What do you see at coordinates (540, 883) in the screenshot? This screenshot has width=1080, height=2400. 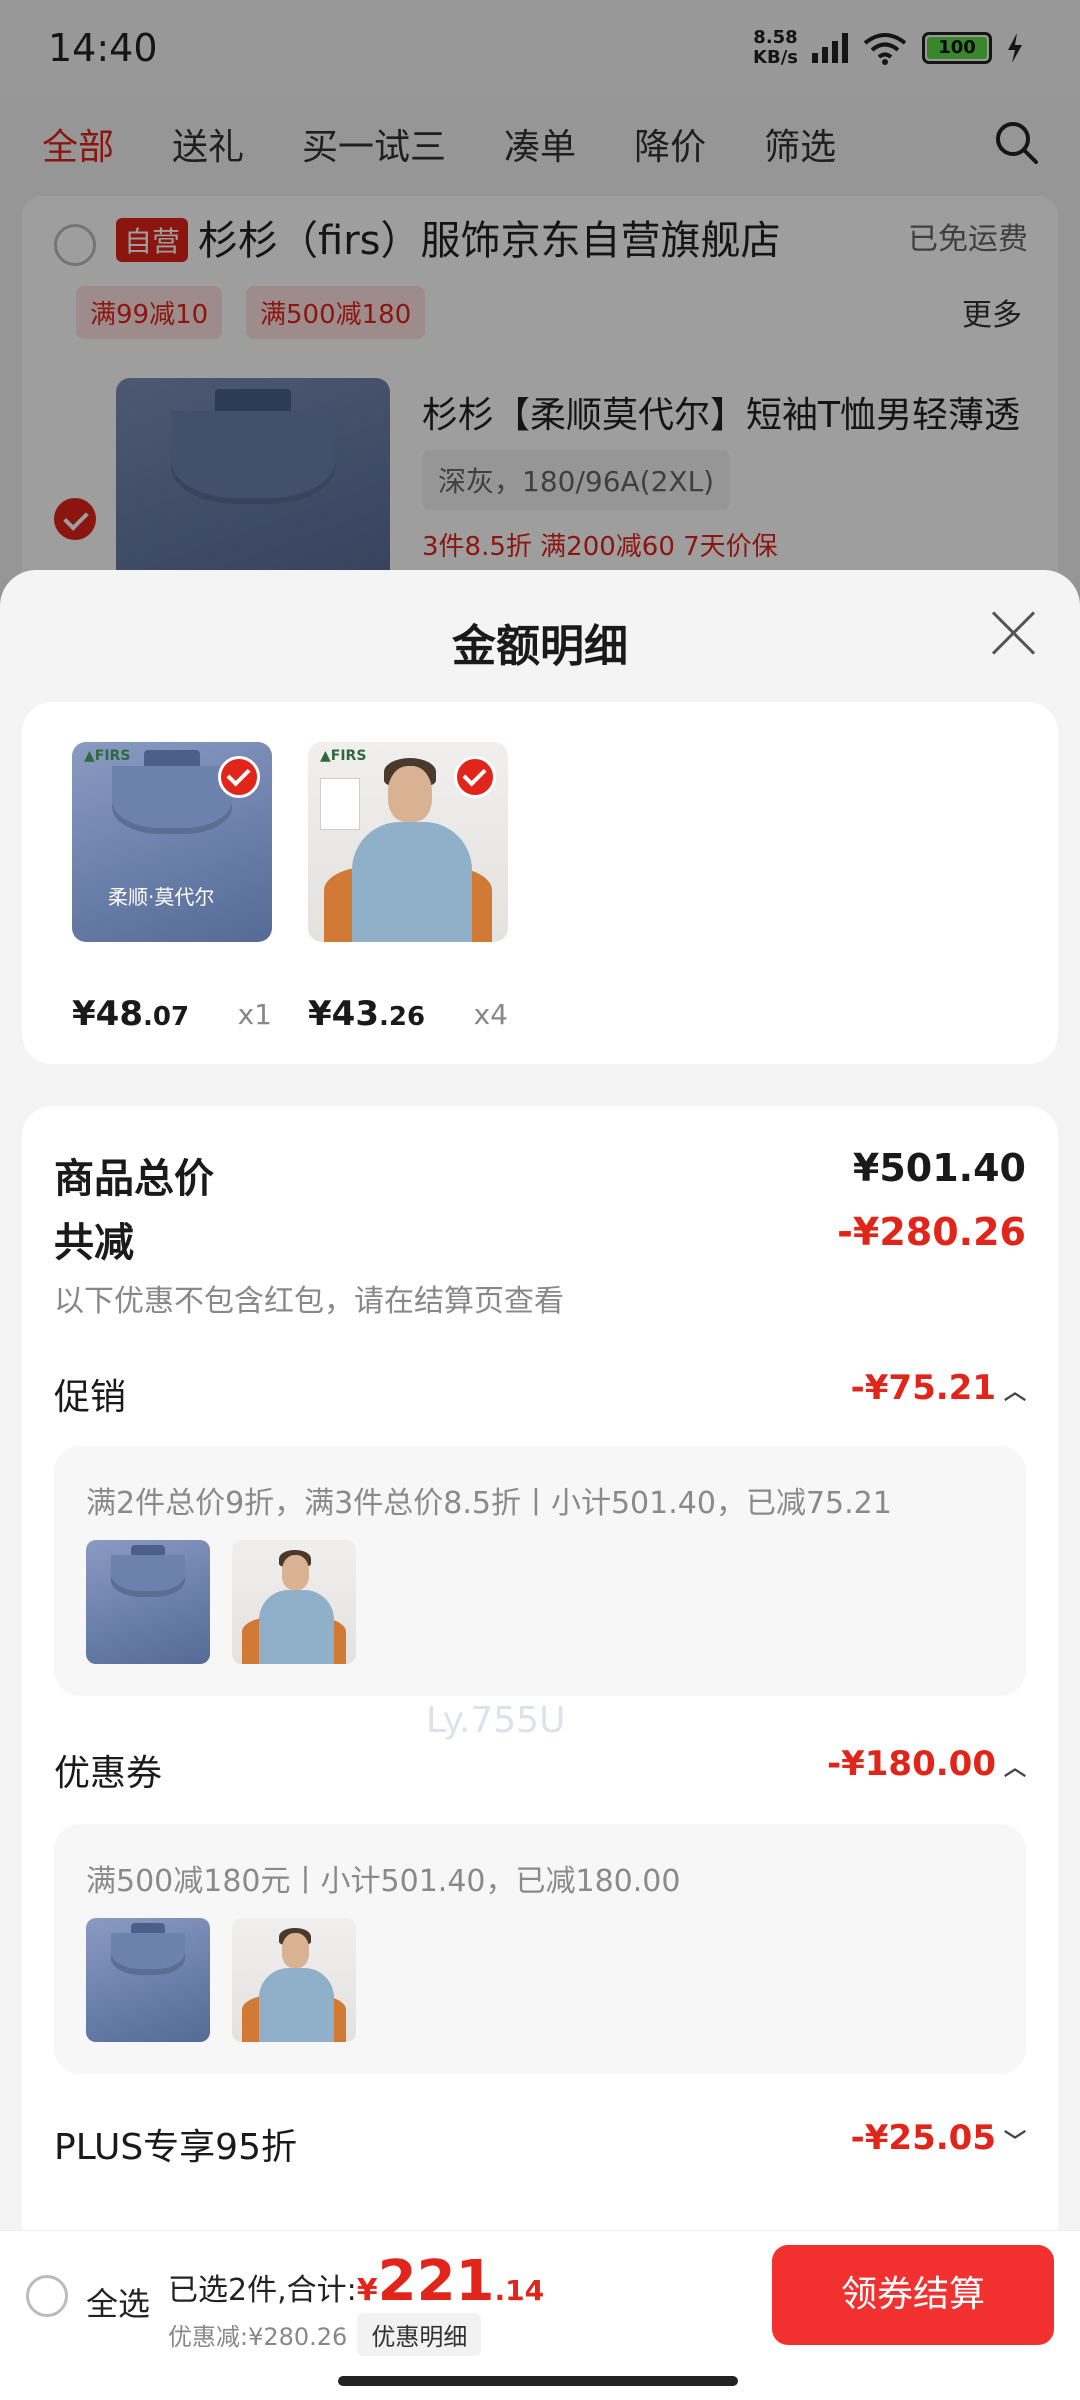 I see `selected-items-card: ▲FIRS 柔顺·莫代尔 ¥48.07 x1 ▲FIRS ¥43.26 x4` at bounding box center [540, 883].